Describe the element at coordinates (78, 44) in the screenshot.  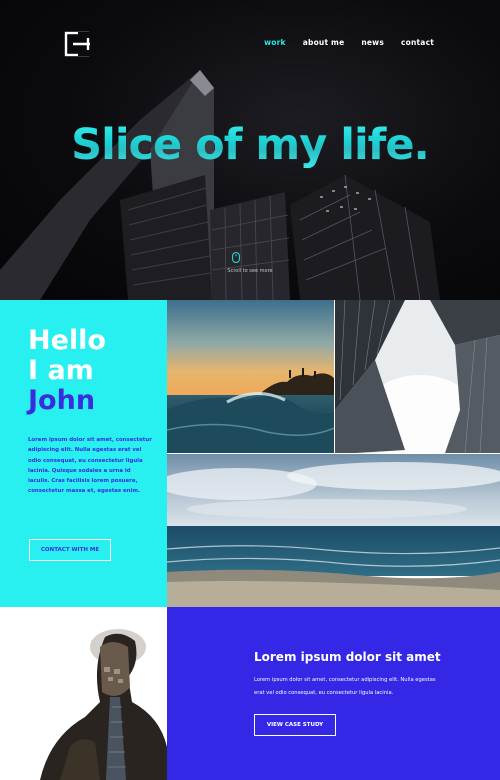
I see `monogram-logo-icon` at that location.